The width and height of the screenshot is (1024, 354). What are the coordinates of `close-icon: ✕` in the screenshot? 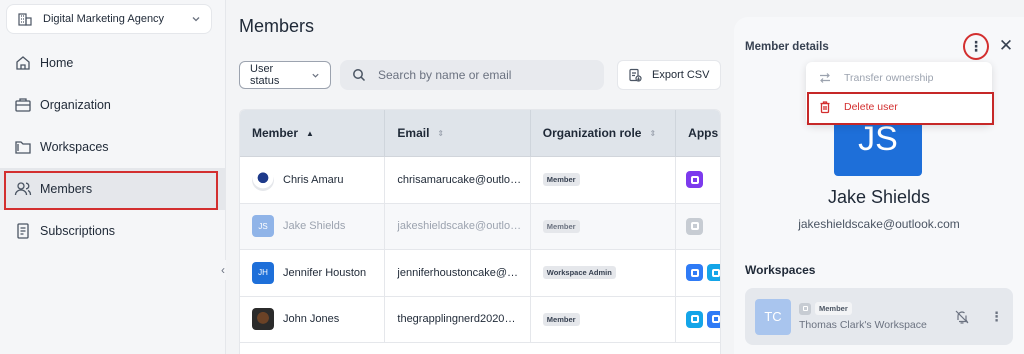 It's located at (1006, 45).